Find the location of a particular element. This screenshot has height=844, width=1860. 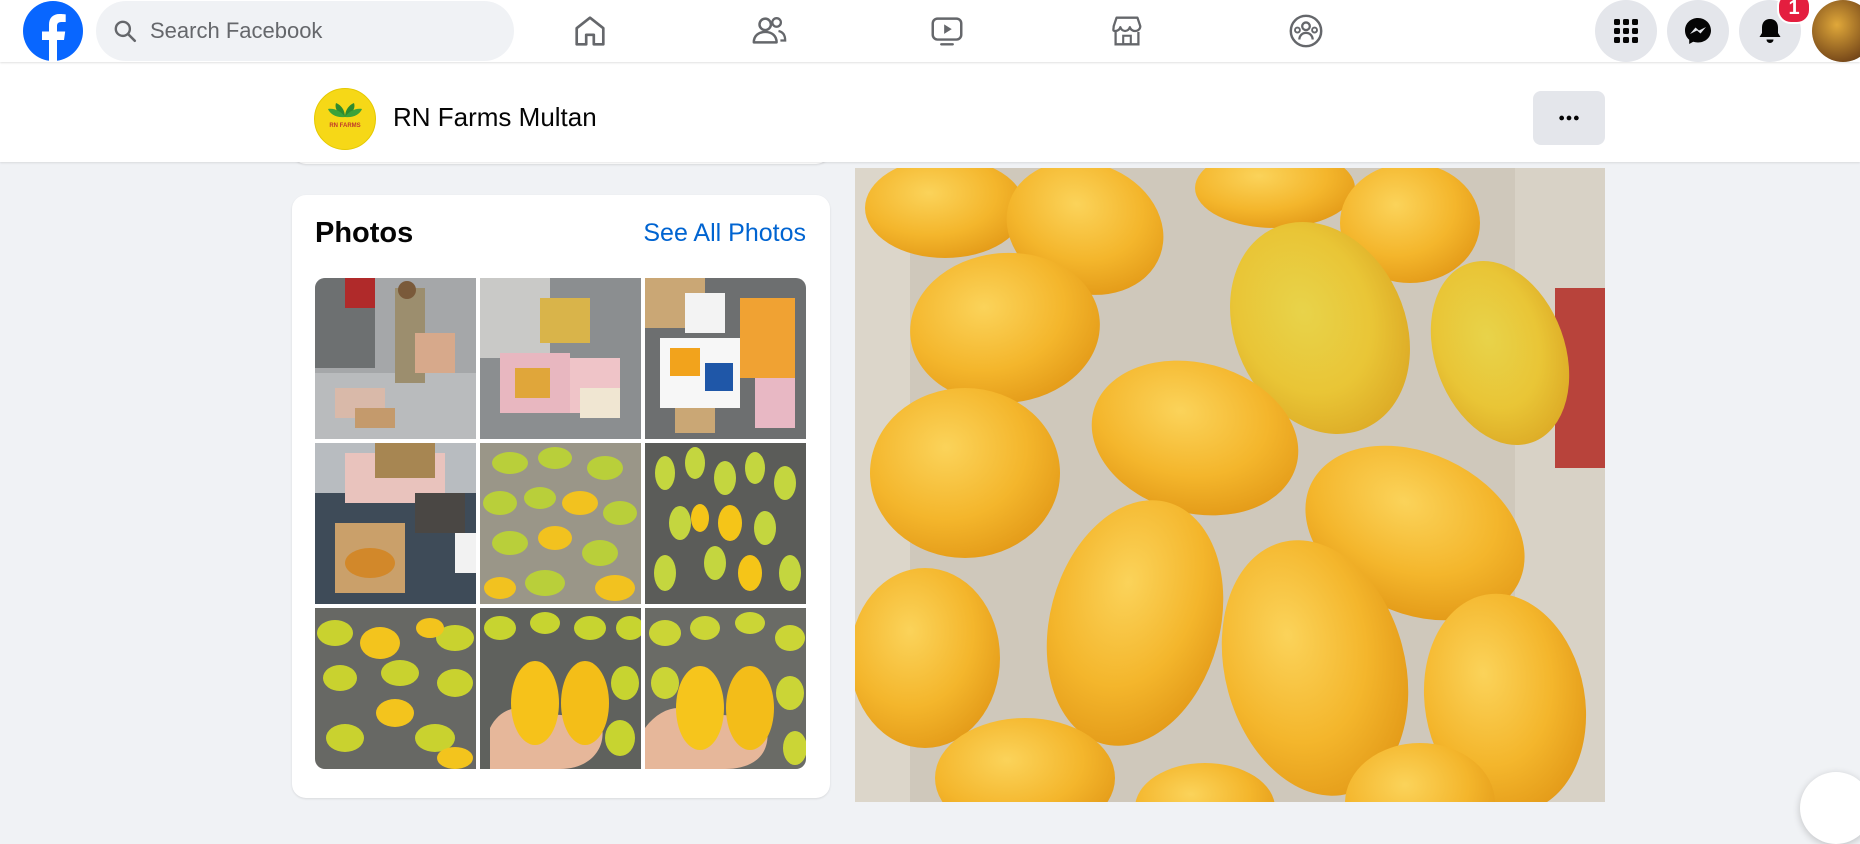

page-header: RN FARMS RN Farms Multan is located at coordinates (930, 112).